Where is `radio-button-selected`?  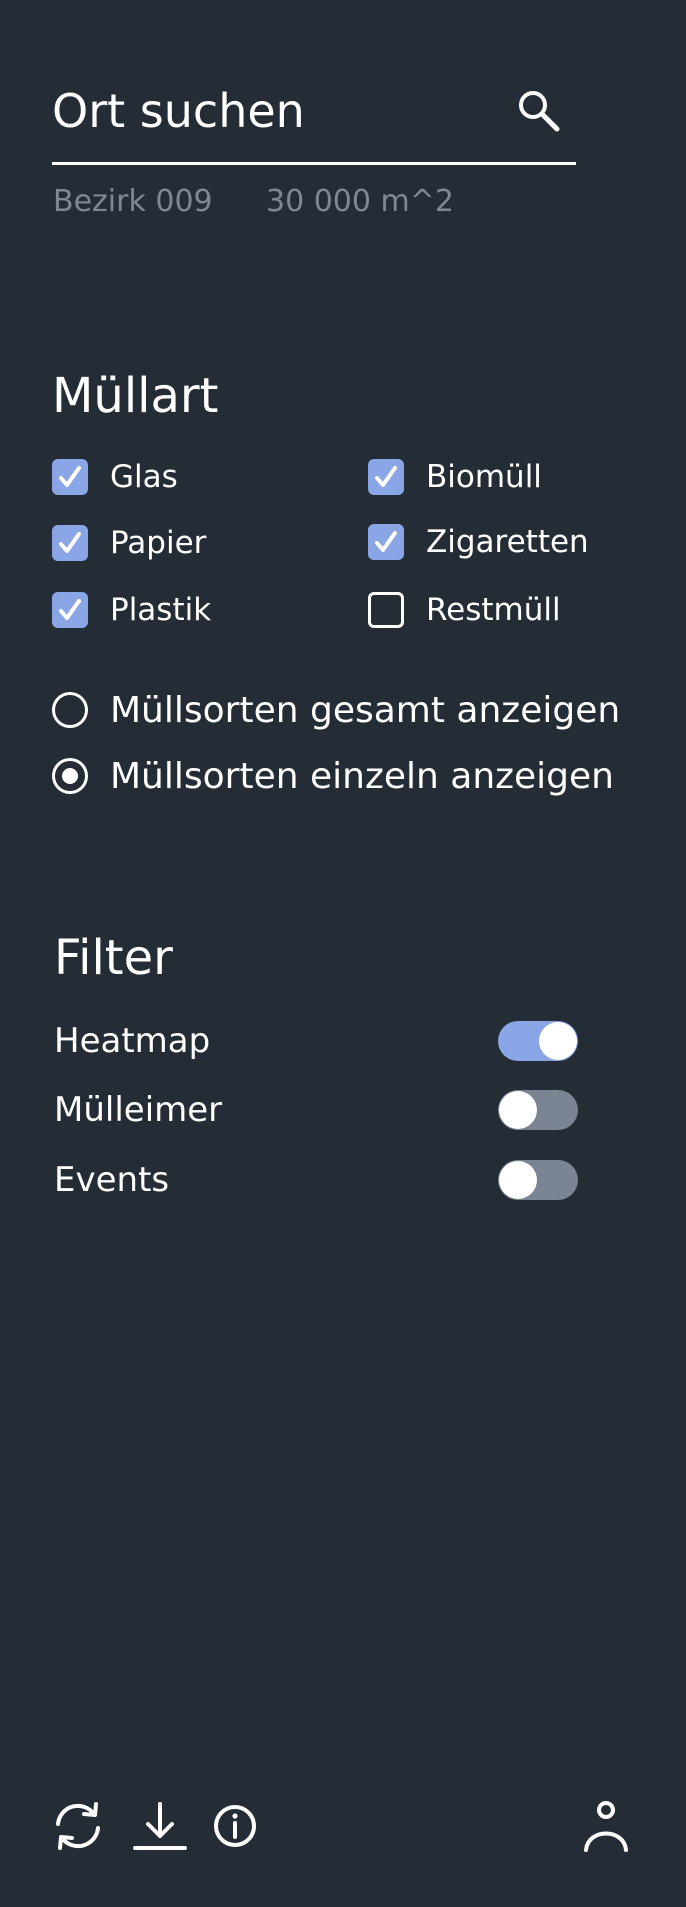 radio-button-selected is located at coordinates (70, 776).